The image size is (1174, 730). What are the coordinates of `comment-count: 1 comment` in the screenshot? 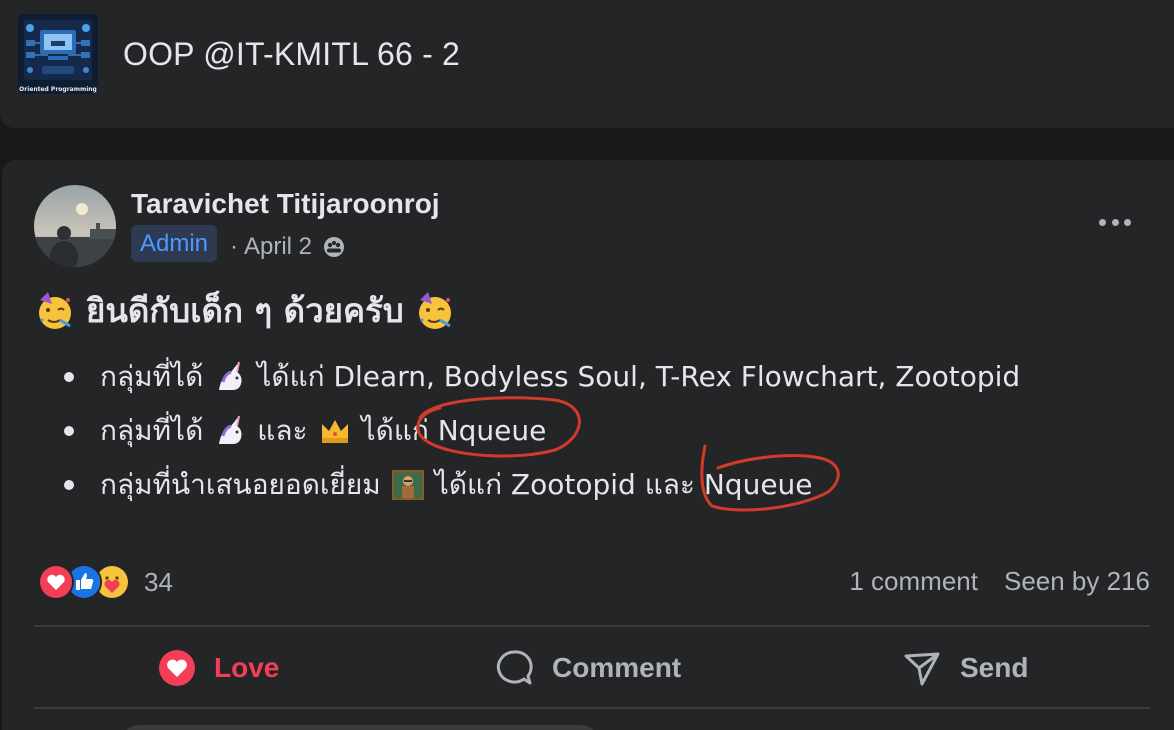 It's located at (913, 581).